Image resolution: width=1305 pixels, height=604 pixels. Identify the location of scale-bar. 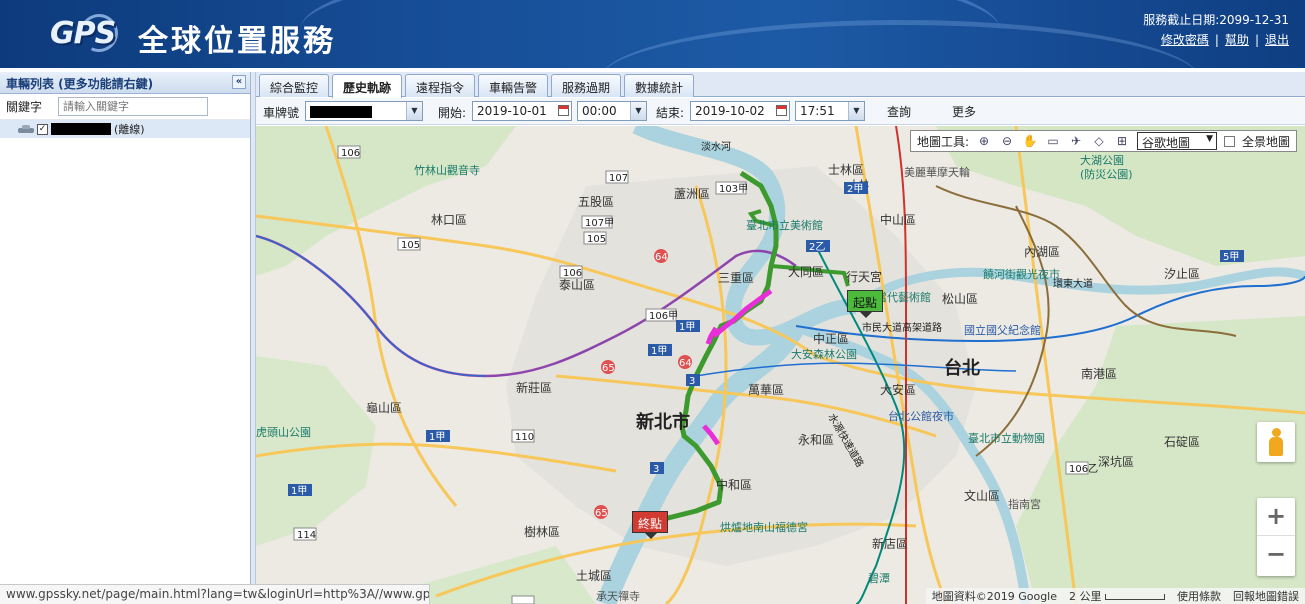
(1135, 597).